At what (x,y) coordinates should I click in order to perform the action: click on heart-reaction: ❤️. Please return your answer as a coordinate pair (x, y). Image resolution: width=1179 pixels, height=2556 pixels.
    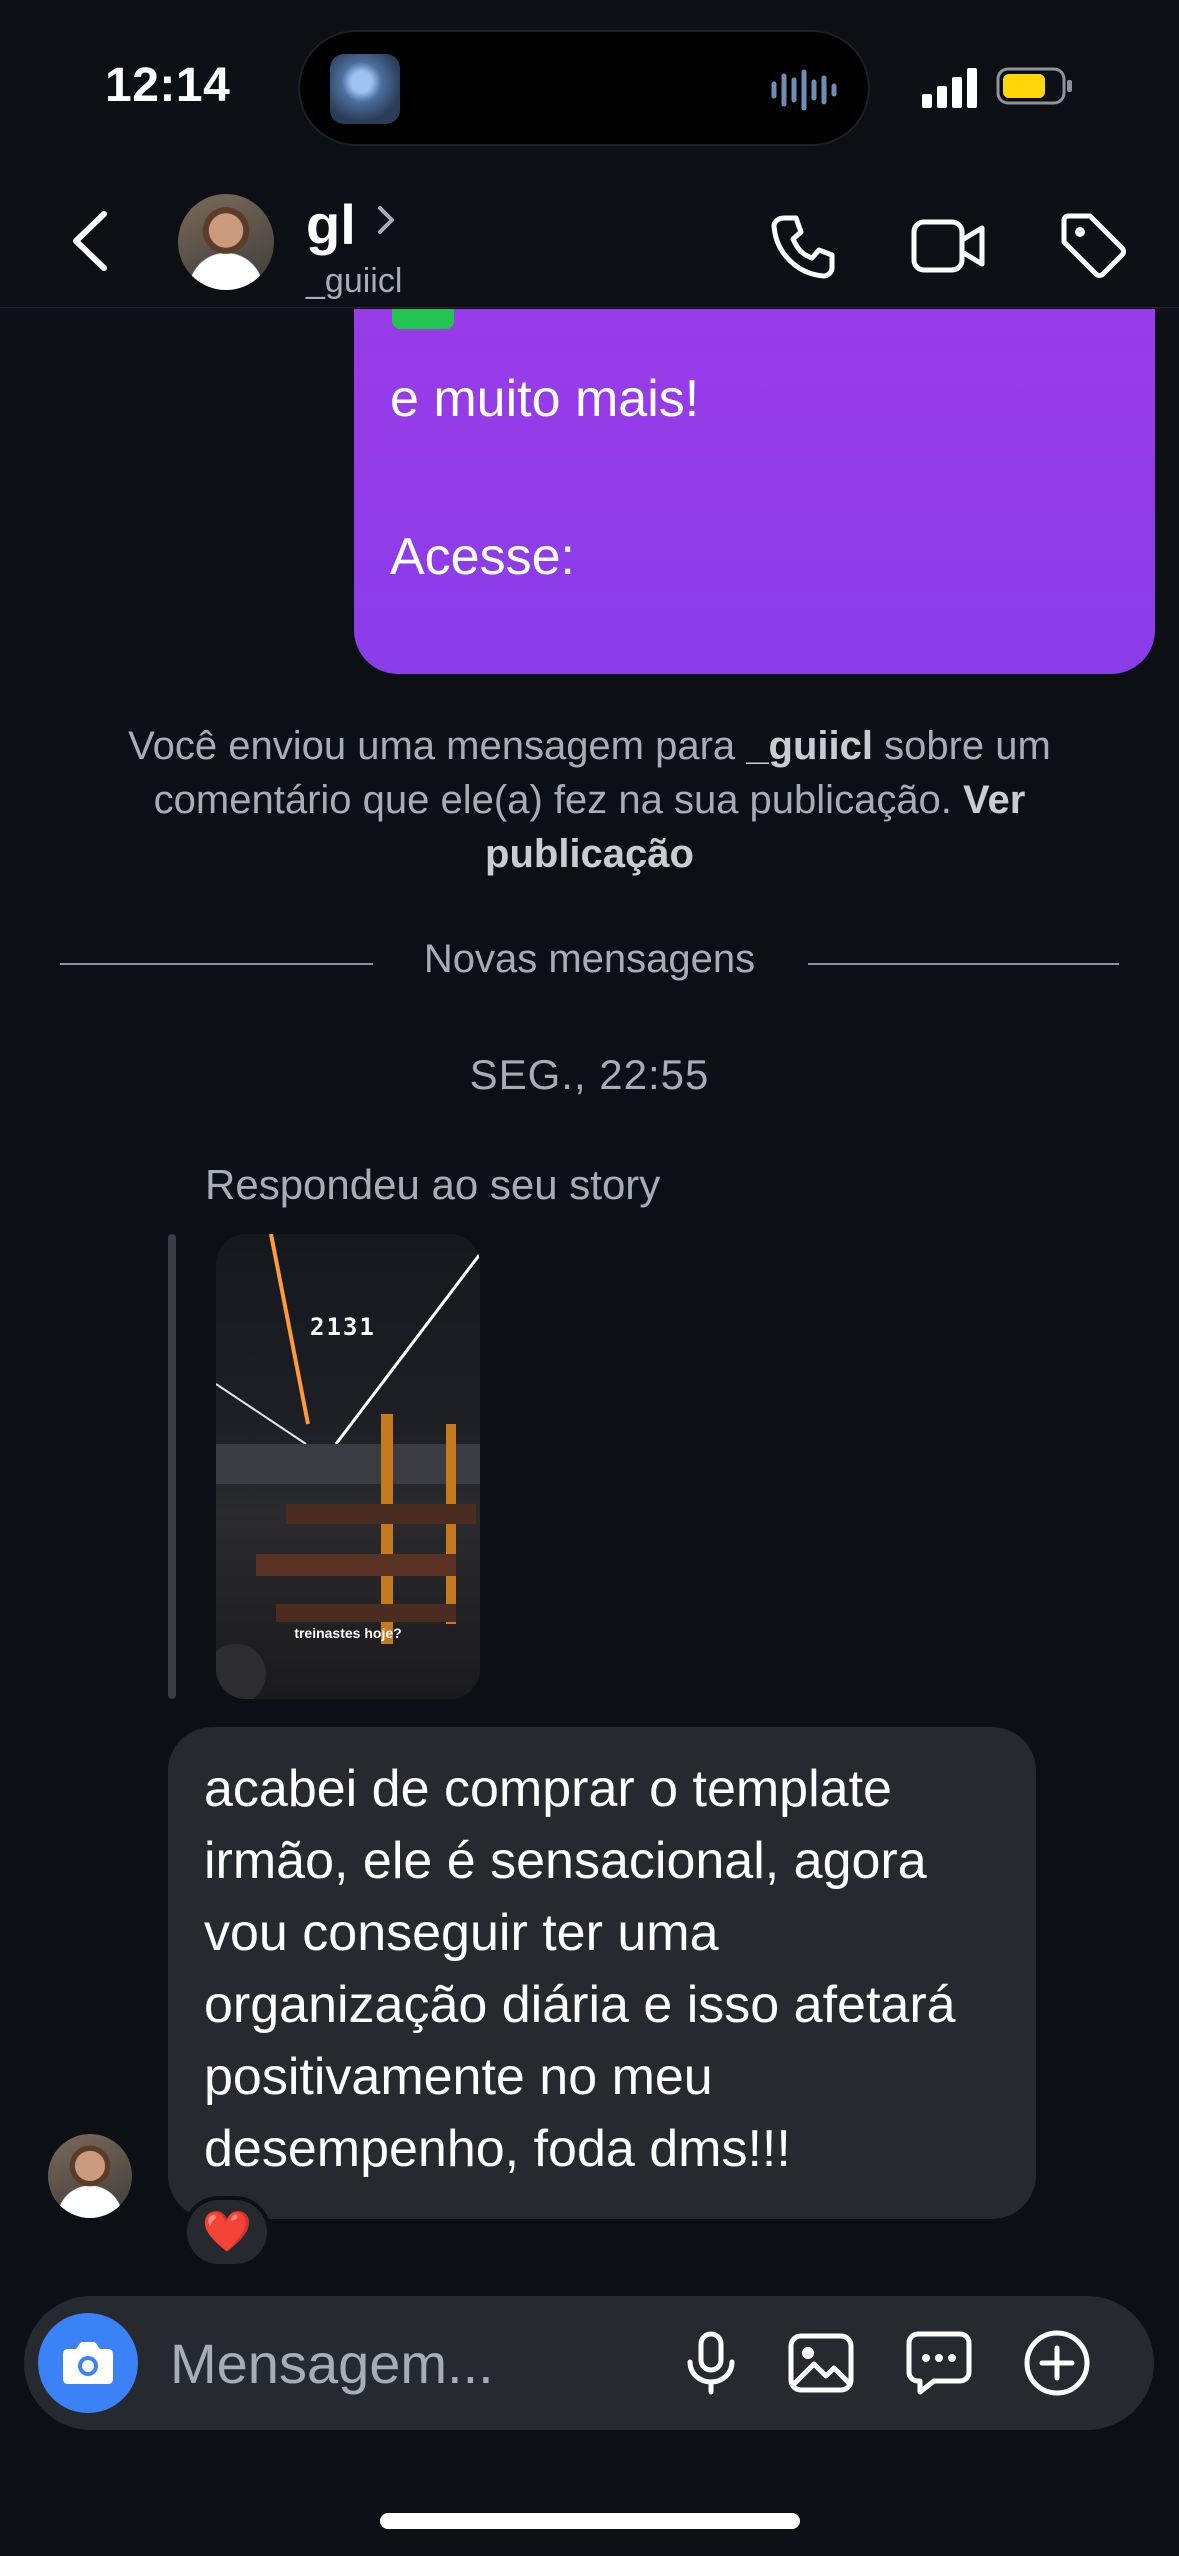
    Looking at the image, I should click on (227, 2232).